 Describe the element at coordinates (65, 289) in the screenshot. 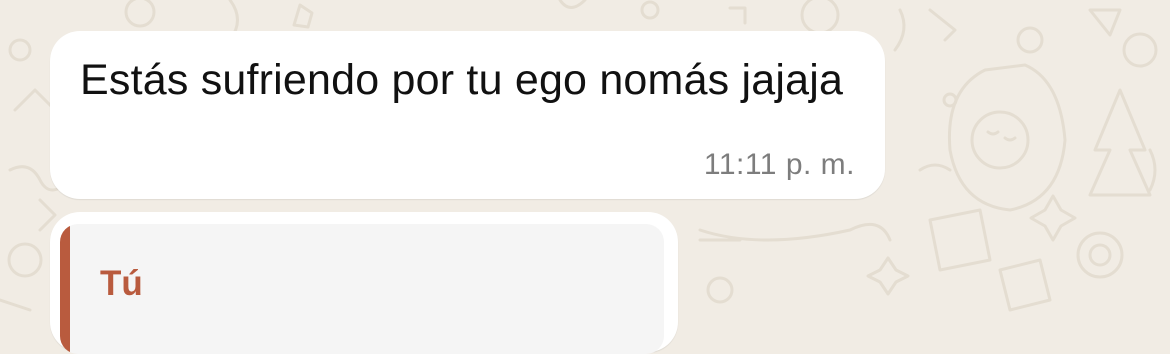

I see `quote-accent-bar` at that location.